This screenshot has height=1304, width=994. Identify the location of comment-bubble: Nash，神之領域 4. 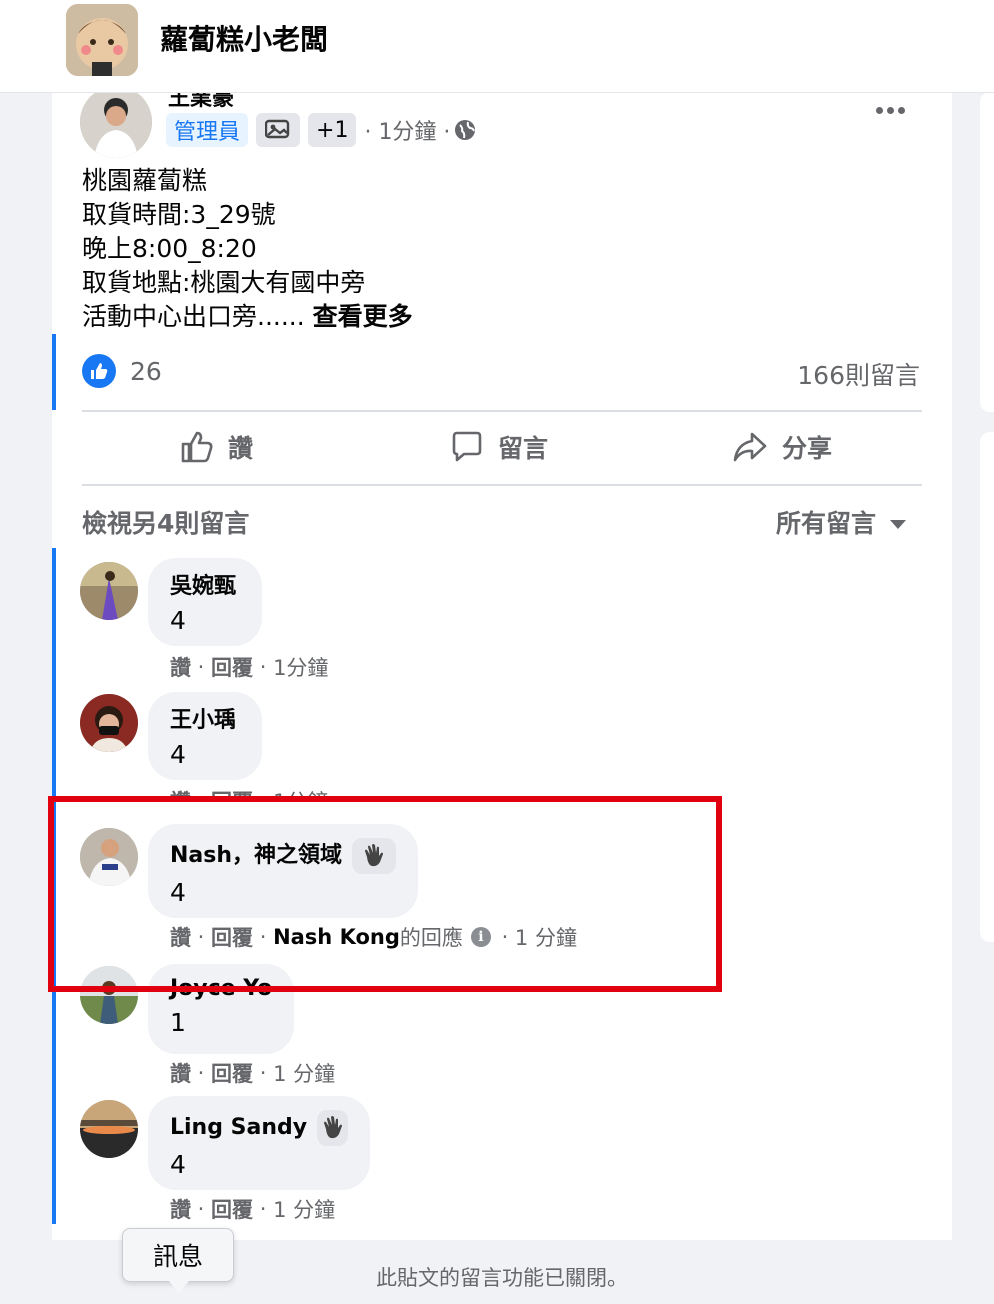
(283, 871).